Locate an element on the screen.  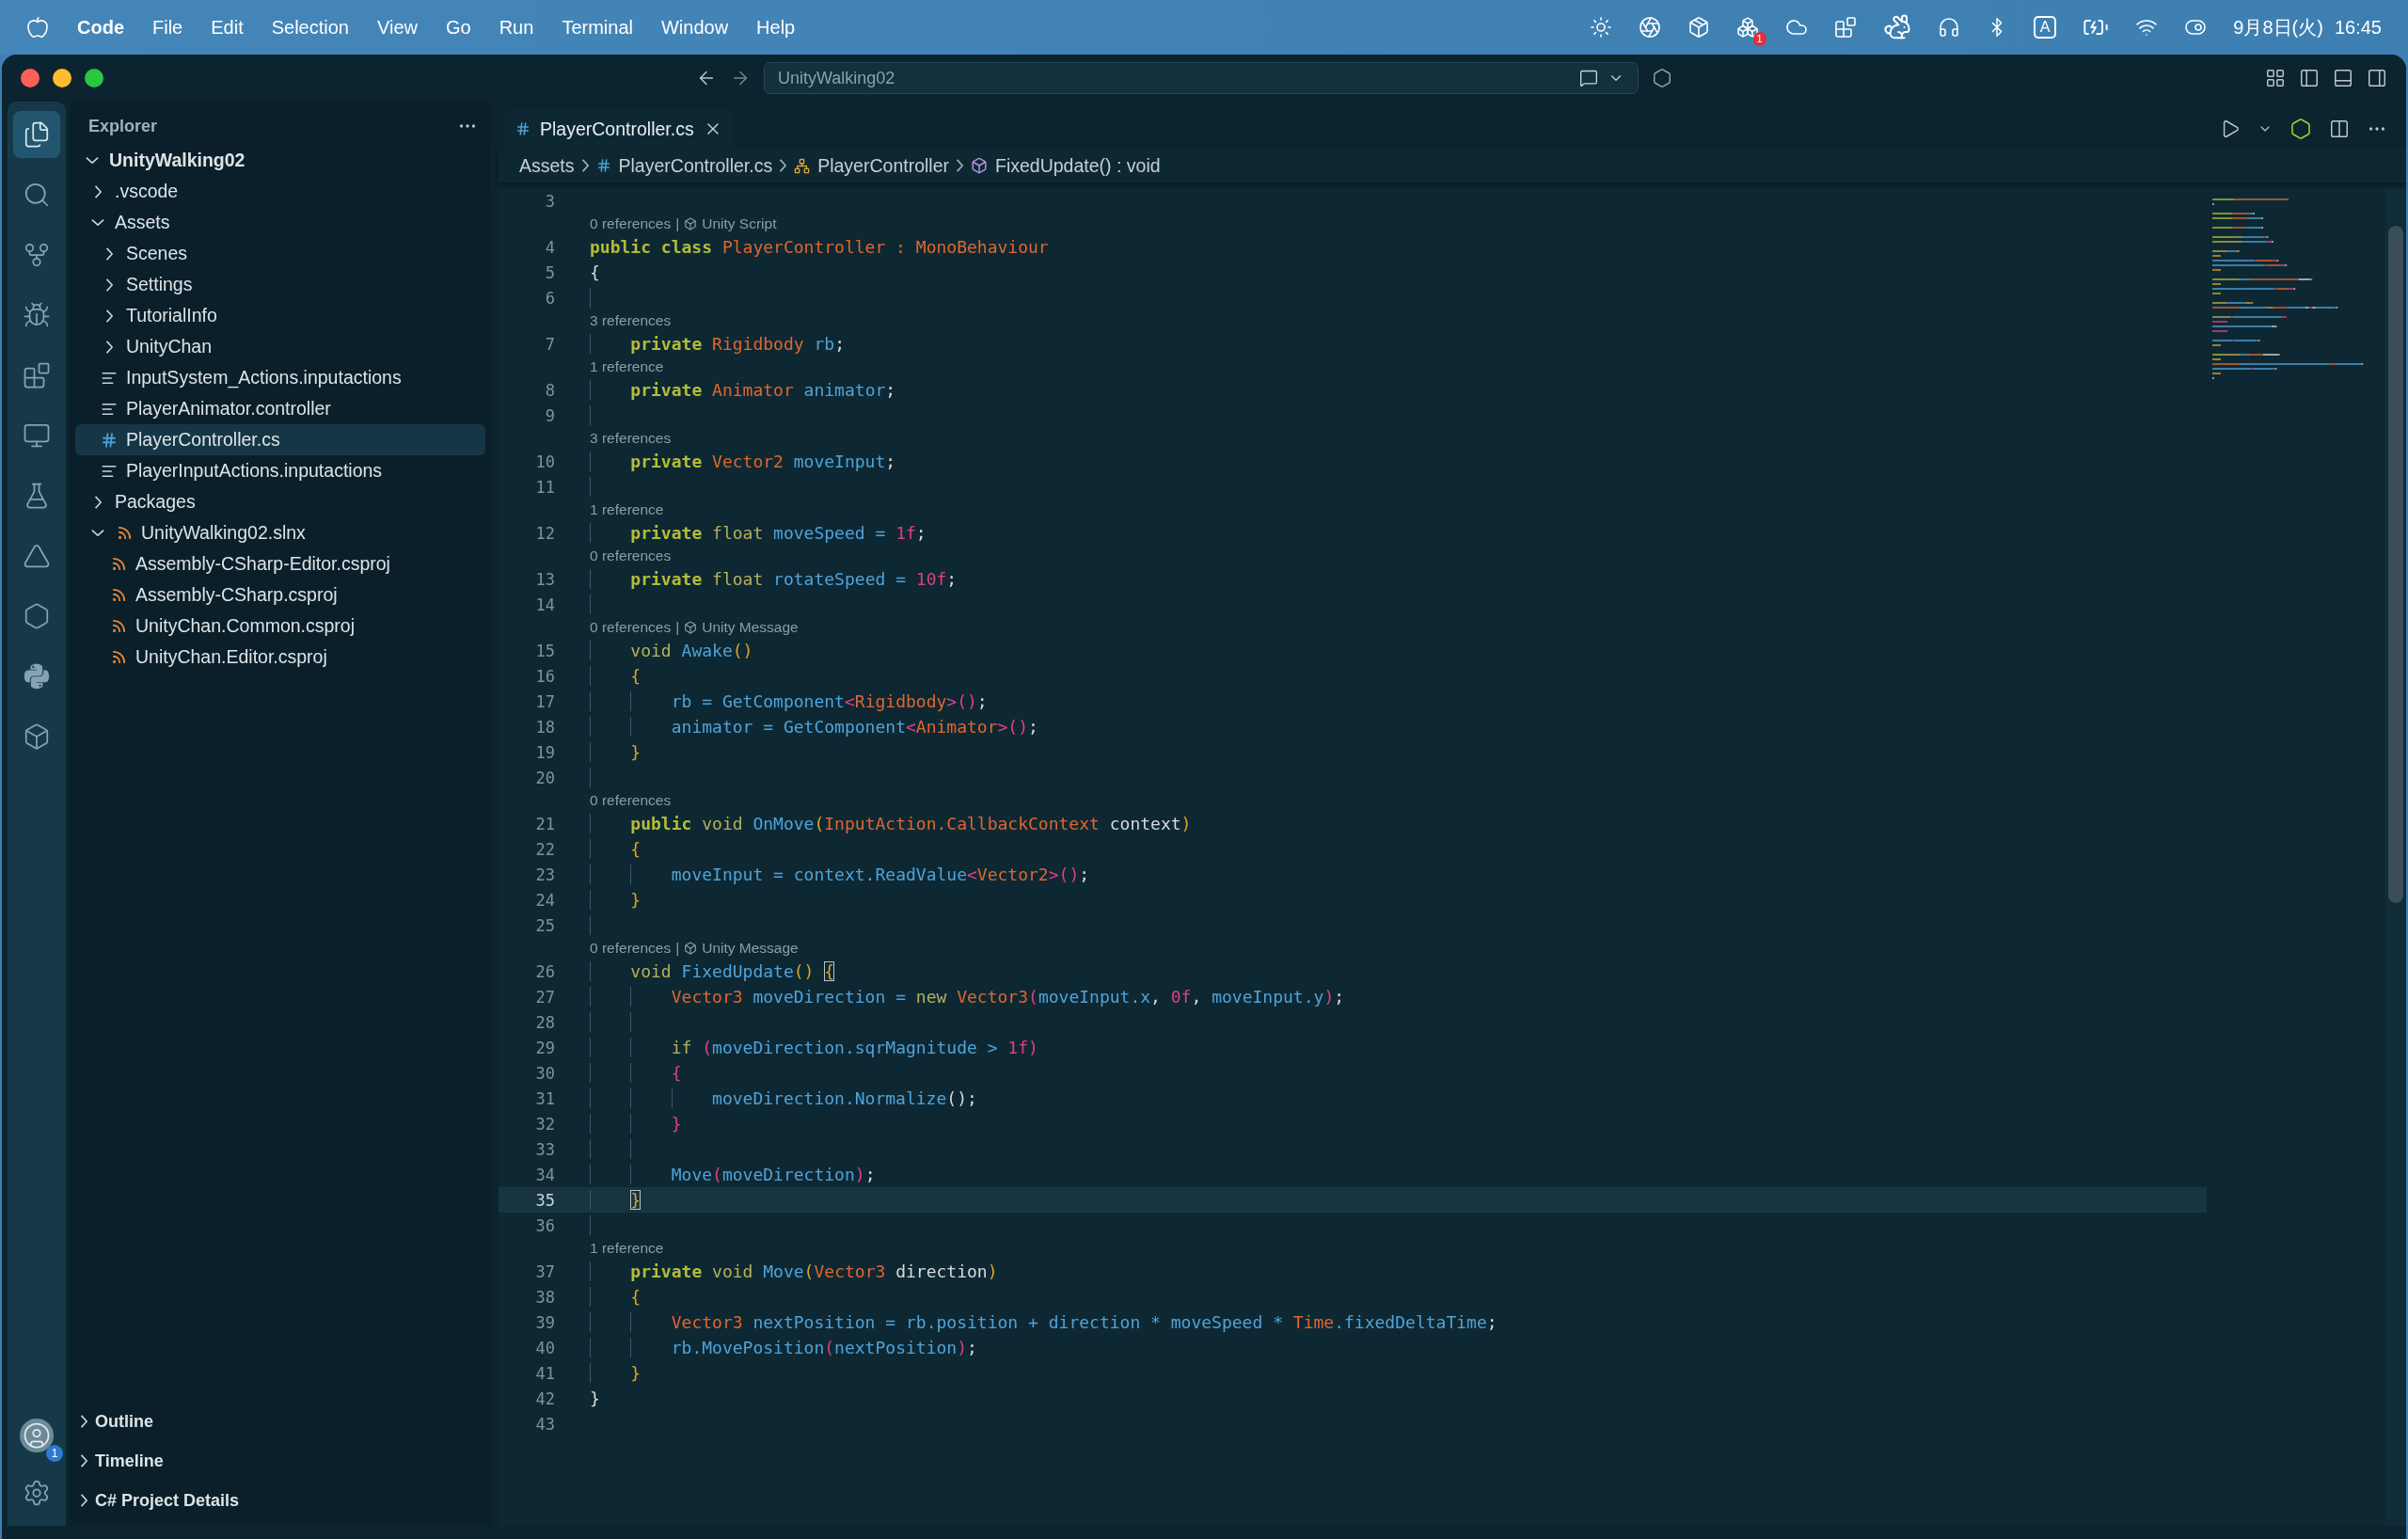
menu-item: View is located at coordinates (398, 27).